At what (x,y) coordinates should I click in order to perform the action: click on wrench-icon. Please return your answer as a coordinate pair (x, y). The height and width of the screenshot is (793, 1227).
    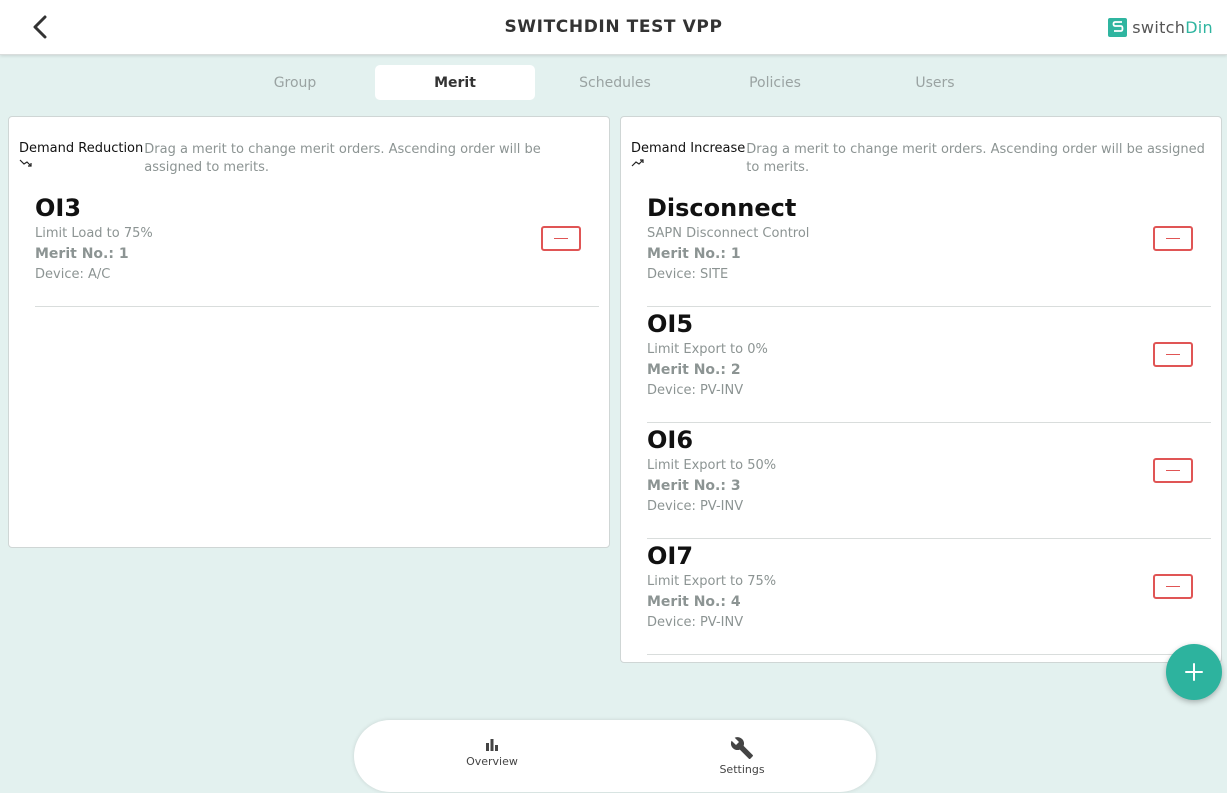
    Looking at the image, I should click on (741, 748).